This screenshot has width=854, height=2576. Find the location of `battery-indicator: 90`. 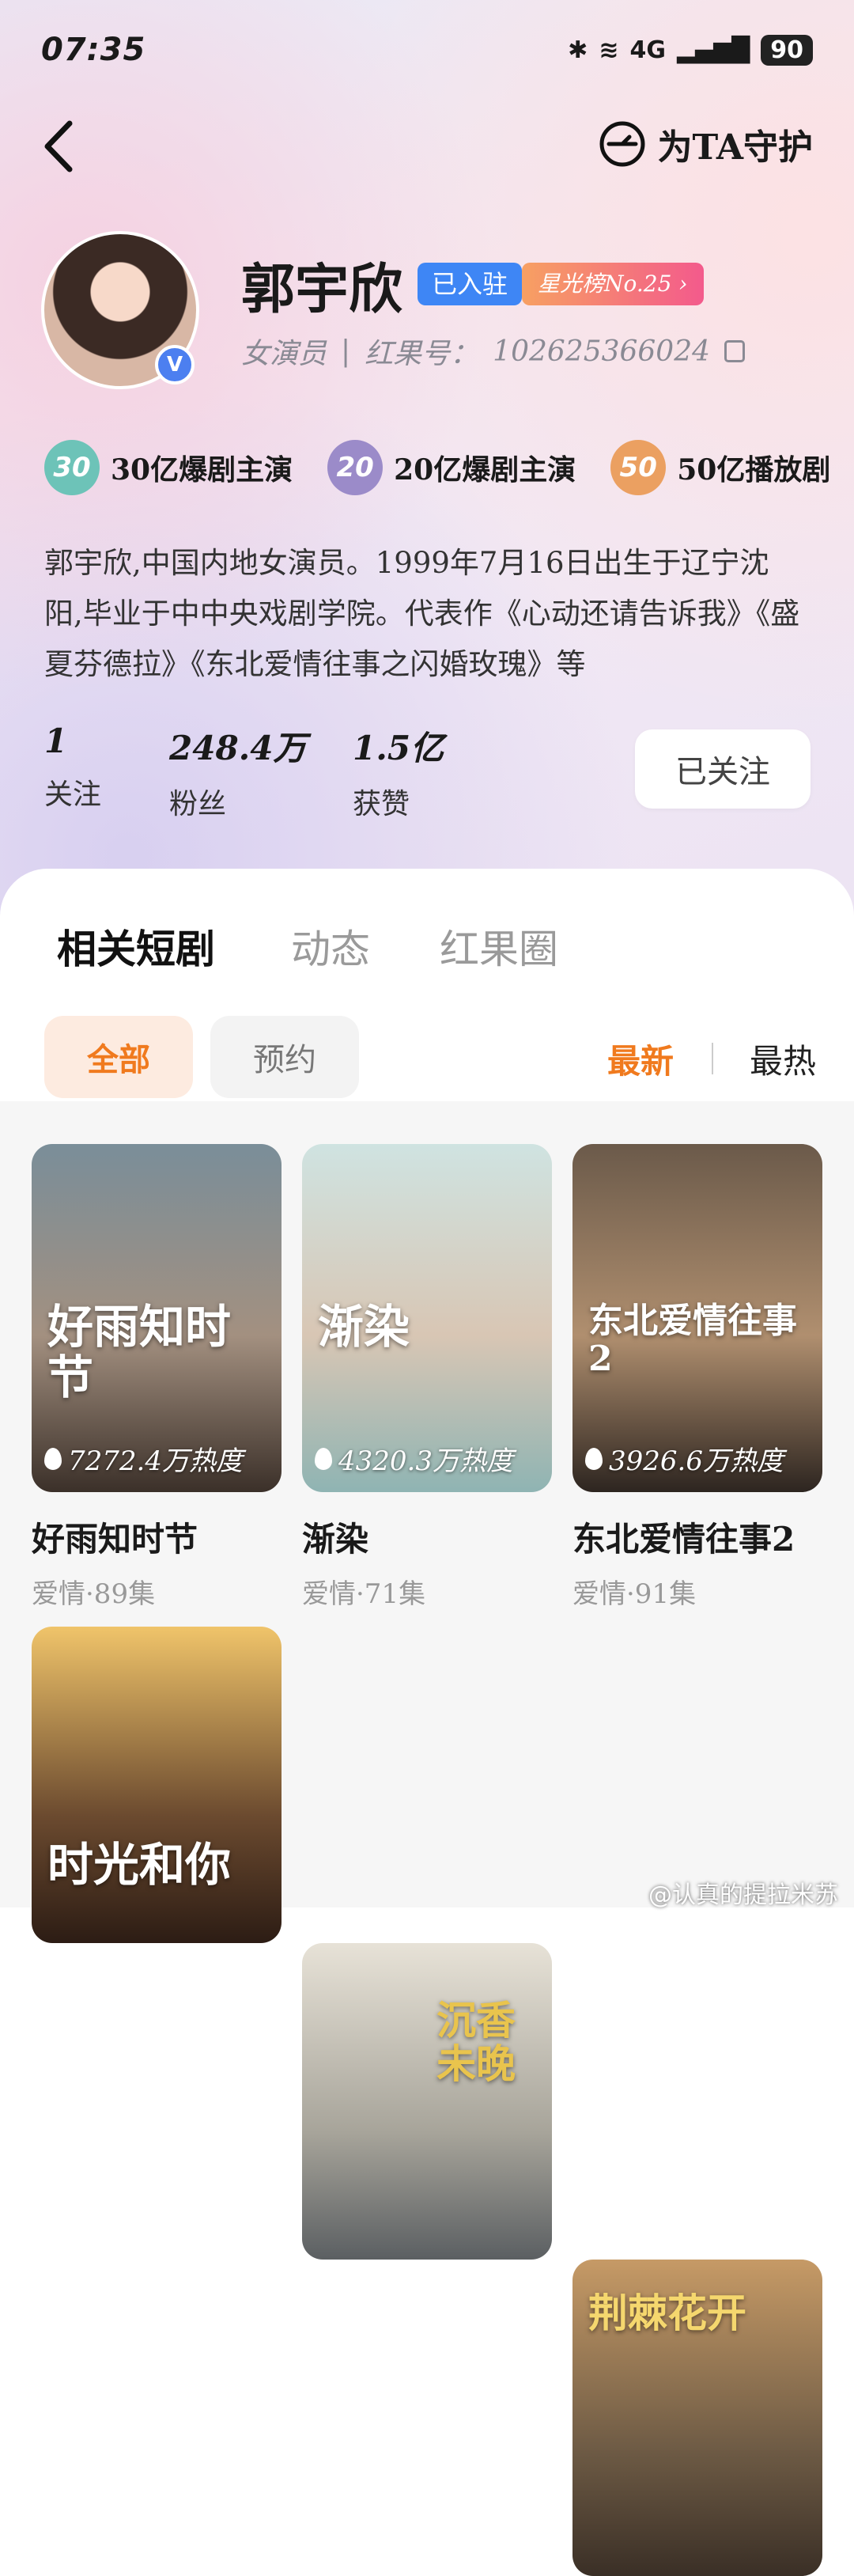

battery-indicator: 90 is located at coordinates (787, 50).